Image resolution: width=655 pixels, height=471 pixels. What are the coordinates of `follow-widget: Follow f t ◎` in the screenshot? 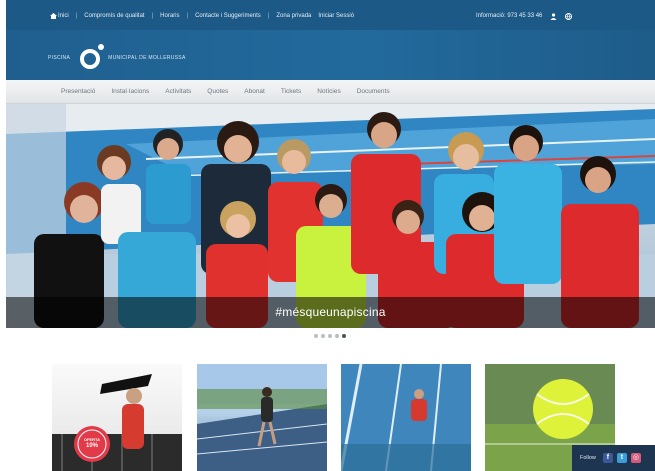 It's located at (613, 458).